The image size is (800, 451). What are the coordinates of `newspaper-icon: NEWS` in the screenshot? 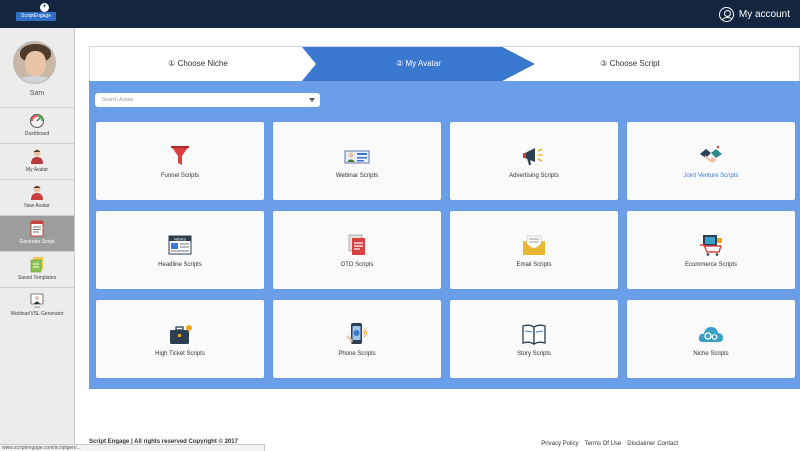 It's located at (180, 245).